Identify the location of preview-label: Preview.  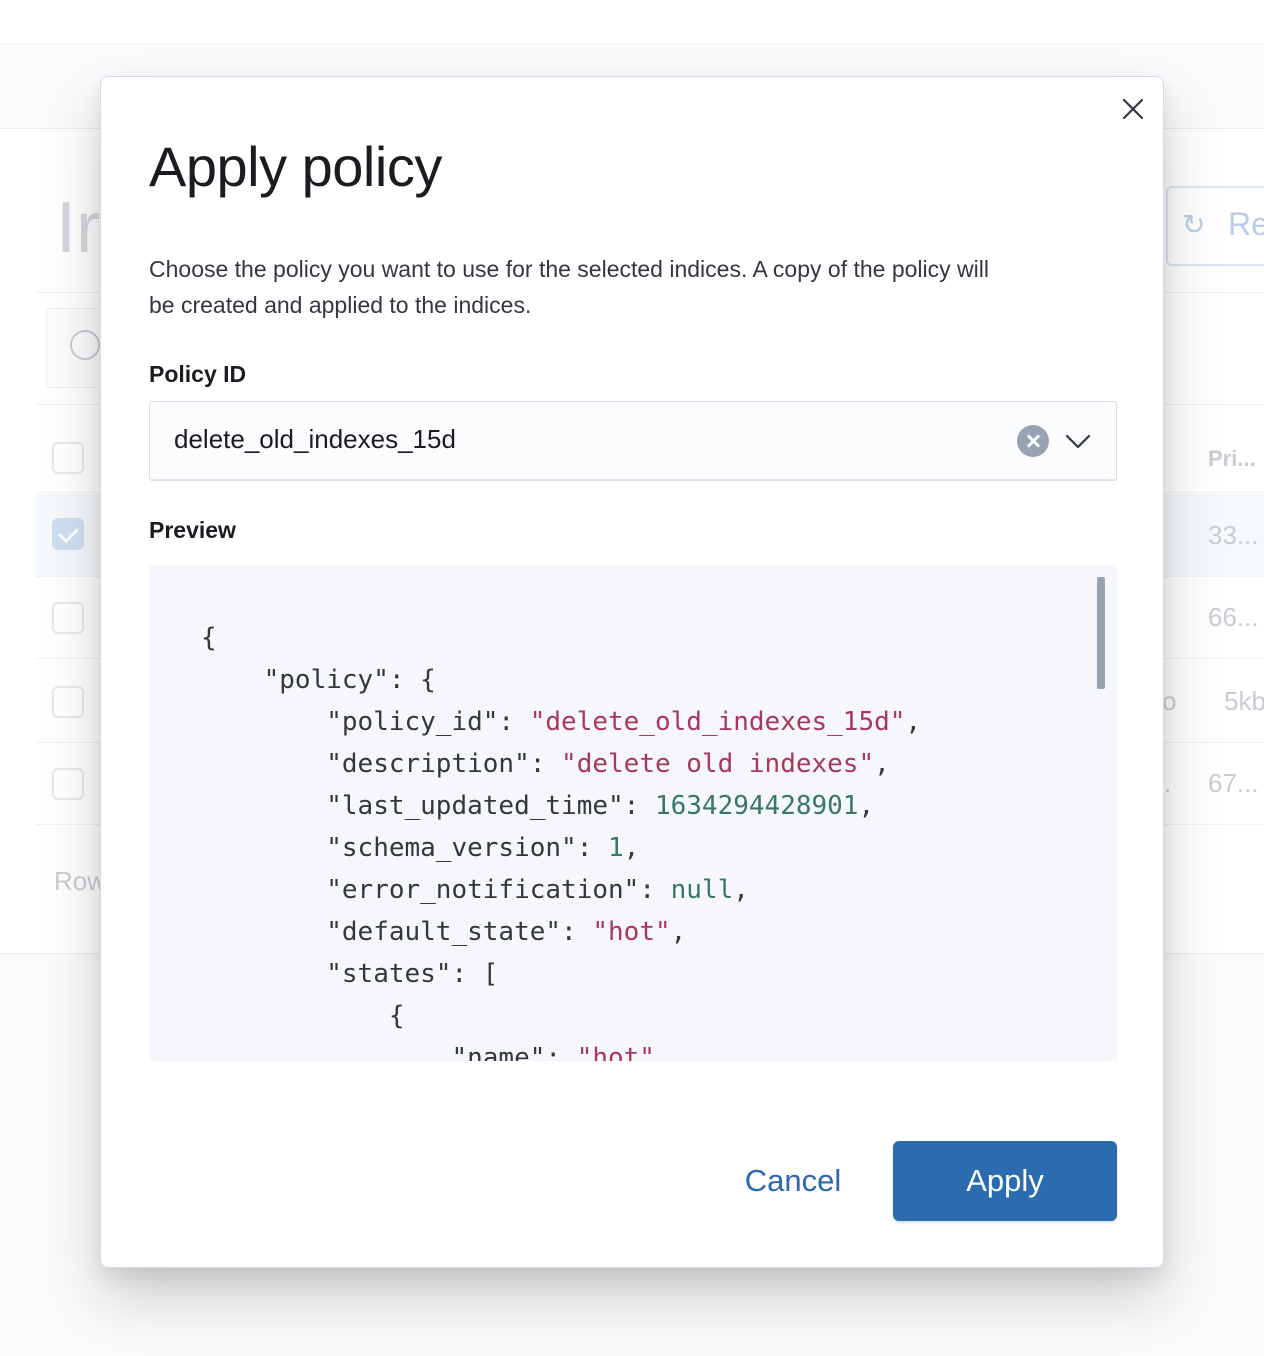
(192, 530).